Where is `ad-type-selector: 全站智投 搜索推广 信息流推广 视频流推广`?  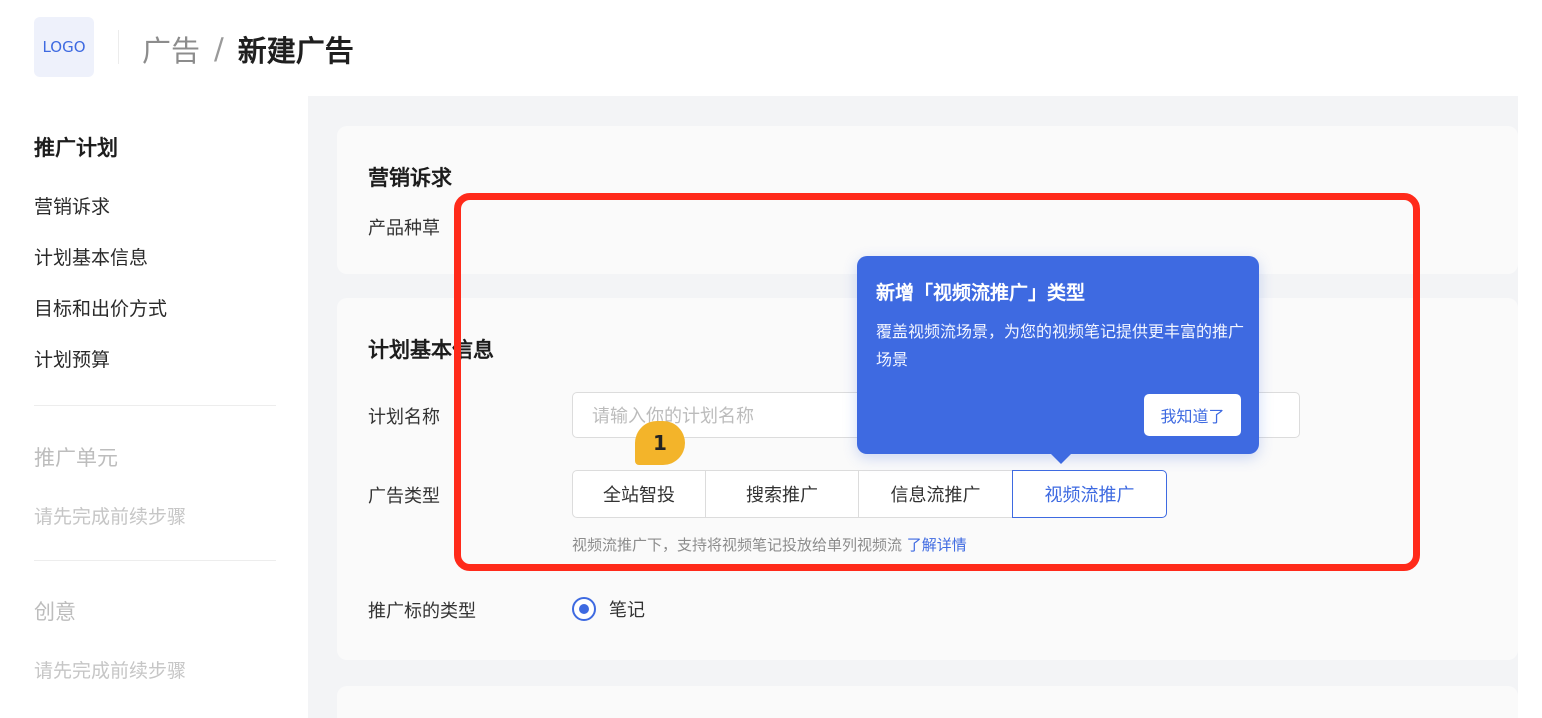
ad-type-selector: 全站智投 搜索推广 信息流推广 视频流推广 is located at coordinates (869, 494).